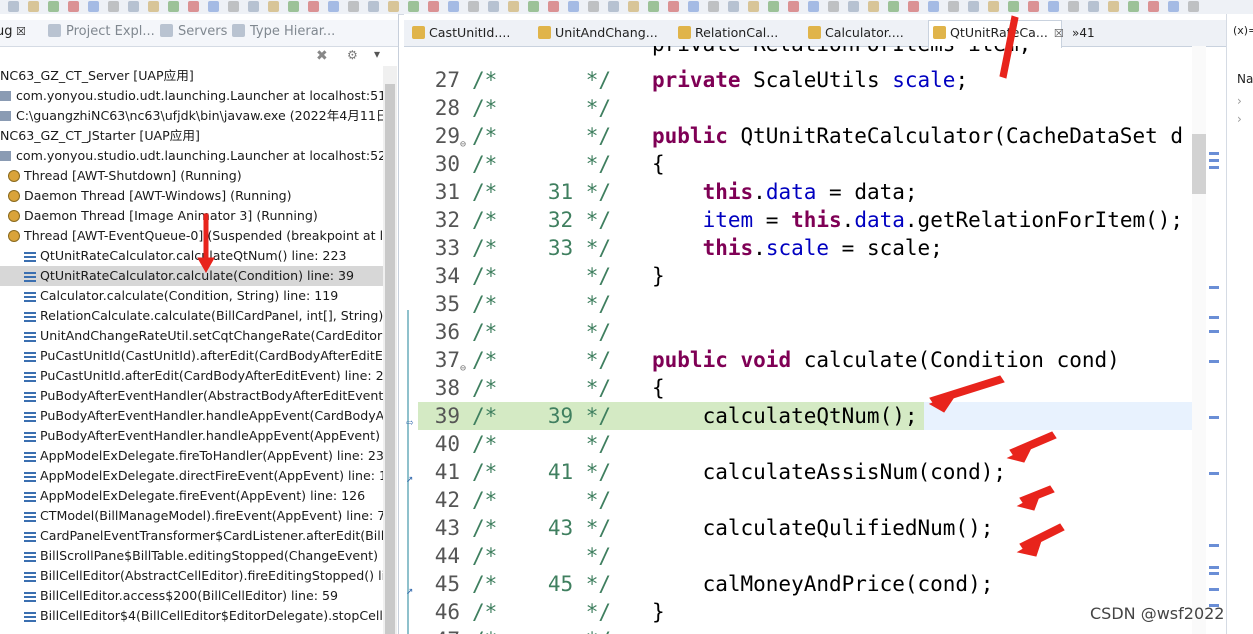 The width and height of the screenshot is (1253, 634). I want to click on variables-name-header: Na, so click(1245, 79).